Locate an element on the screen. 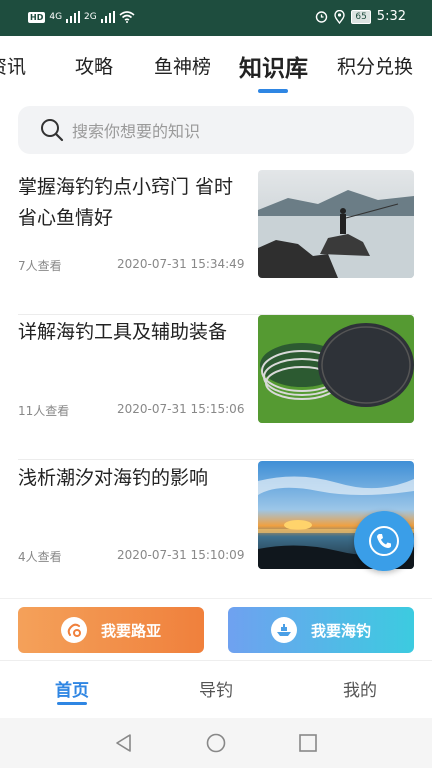 The image size is (432, 768). sea-fishing-label: 我要海钓 is located at coordinates (340, 630).